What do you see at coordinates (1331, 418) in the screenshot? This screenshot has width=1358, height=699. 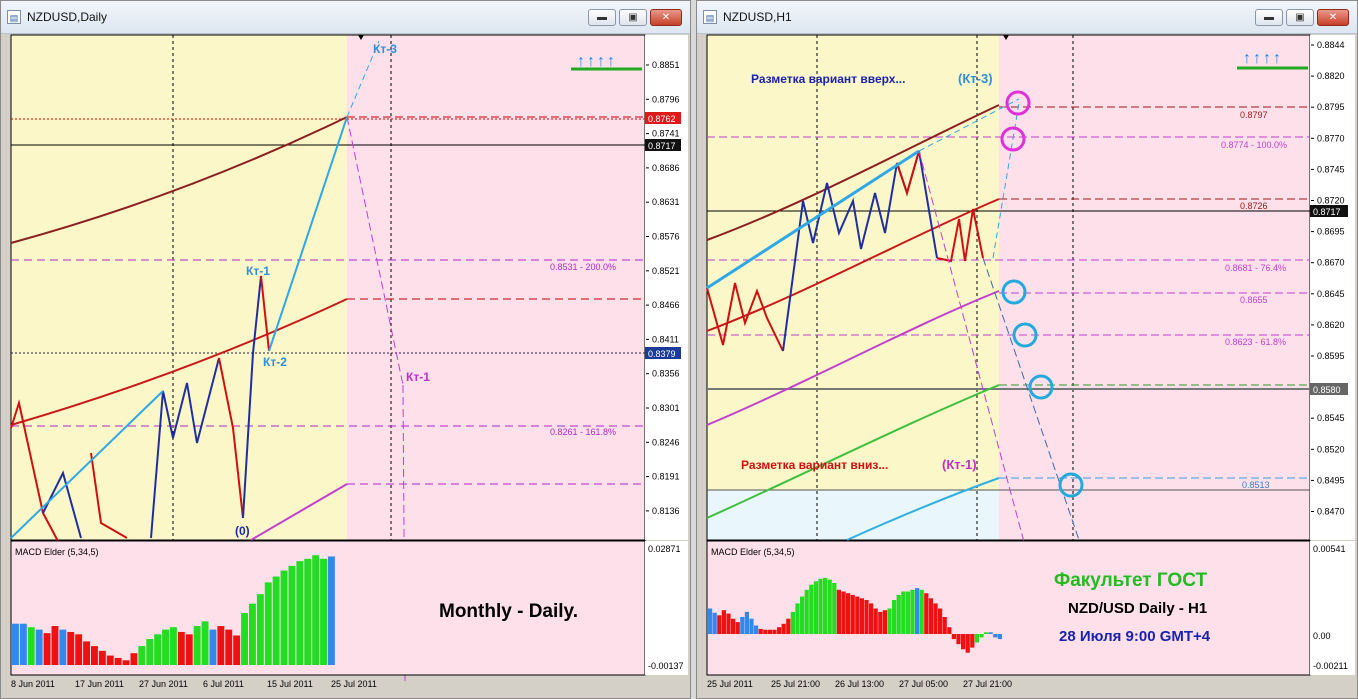 I see `price-tick-label: 0.8545` at bounding box center [1331, 418].